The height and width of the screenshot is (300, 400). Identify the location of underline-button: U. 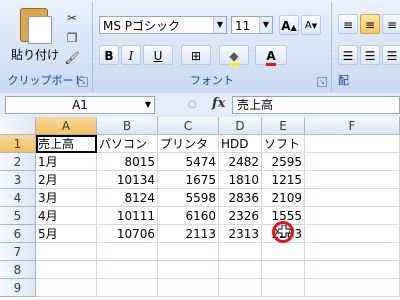
(158, 55).